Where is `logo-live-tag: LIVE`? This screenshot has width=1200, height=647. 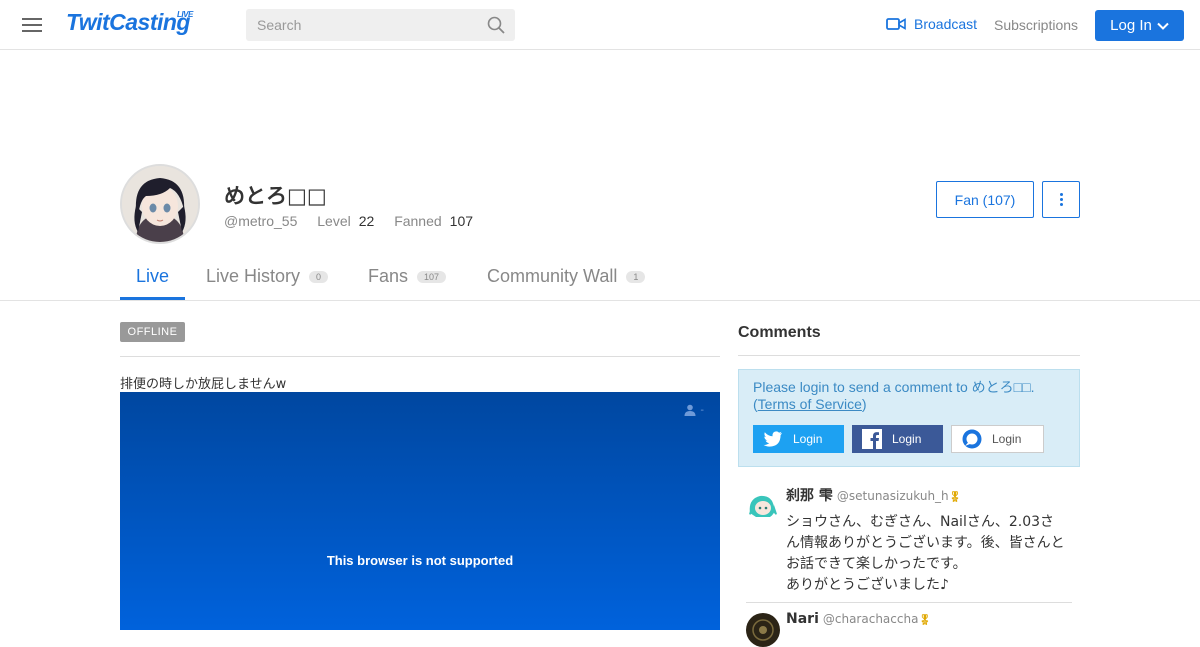
logo-live-tag: LIVE is located at coordinates (185, 14).